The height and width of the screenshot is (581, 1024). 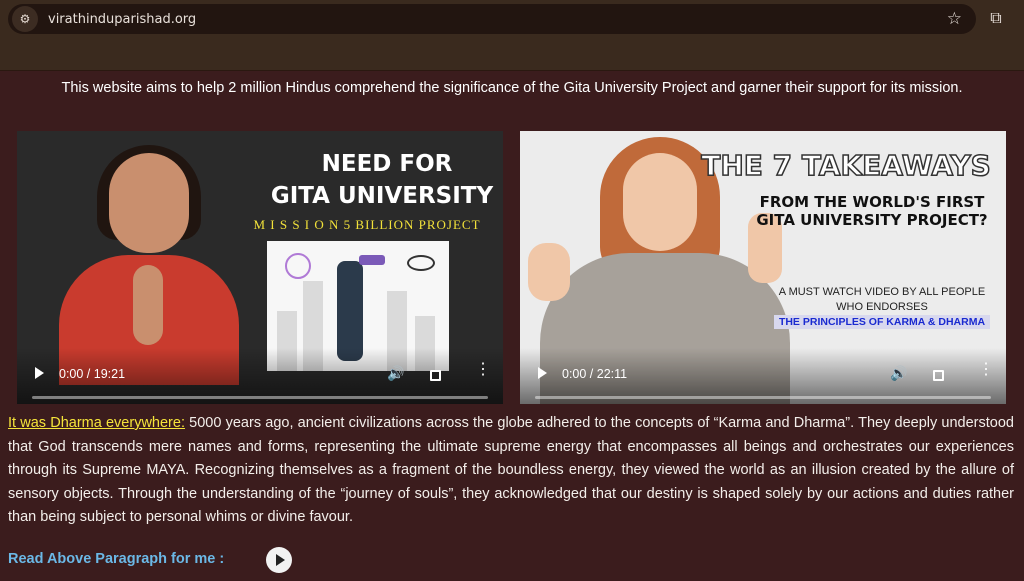 What do you see at coordinates (387, 164) in the screenshot?
I see `video-title-line1: NEED FOR` at bounding box center [387, 164].